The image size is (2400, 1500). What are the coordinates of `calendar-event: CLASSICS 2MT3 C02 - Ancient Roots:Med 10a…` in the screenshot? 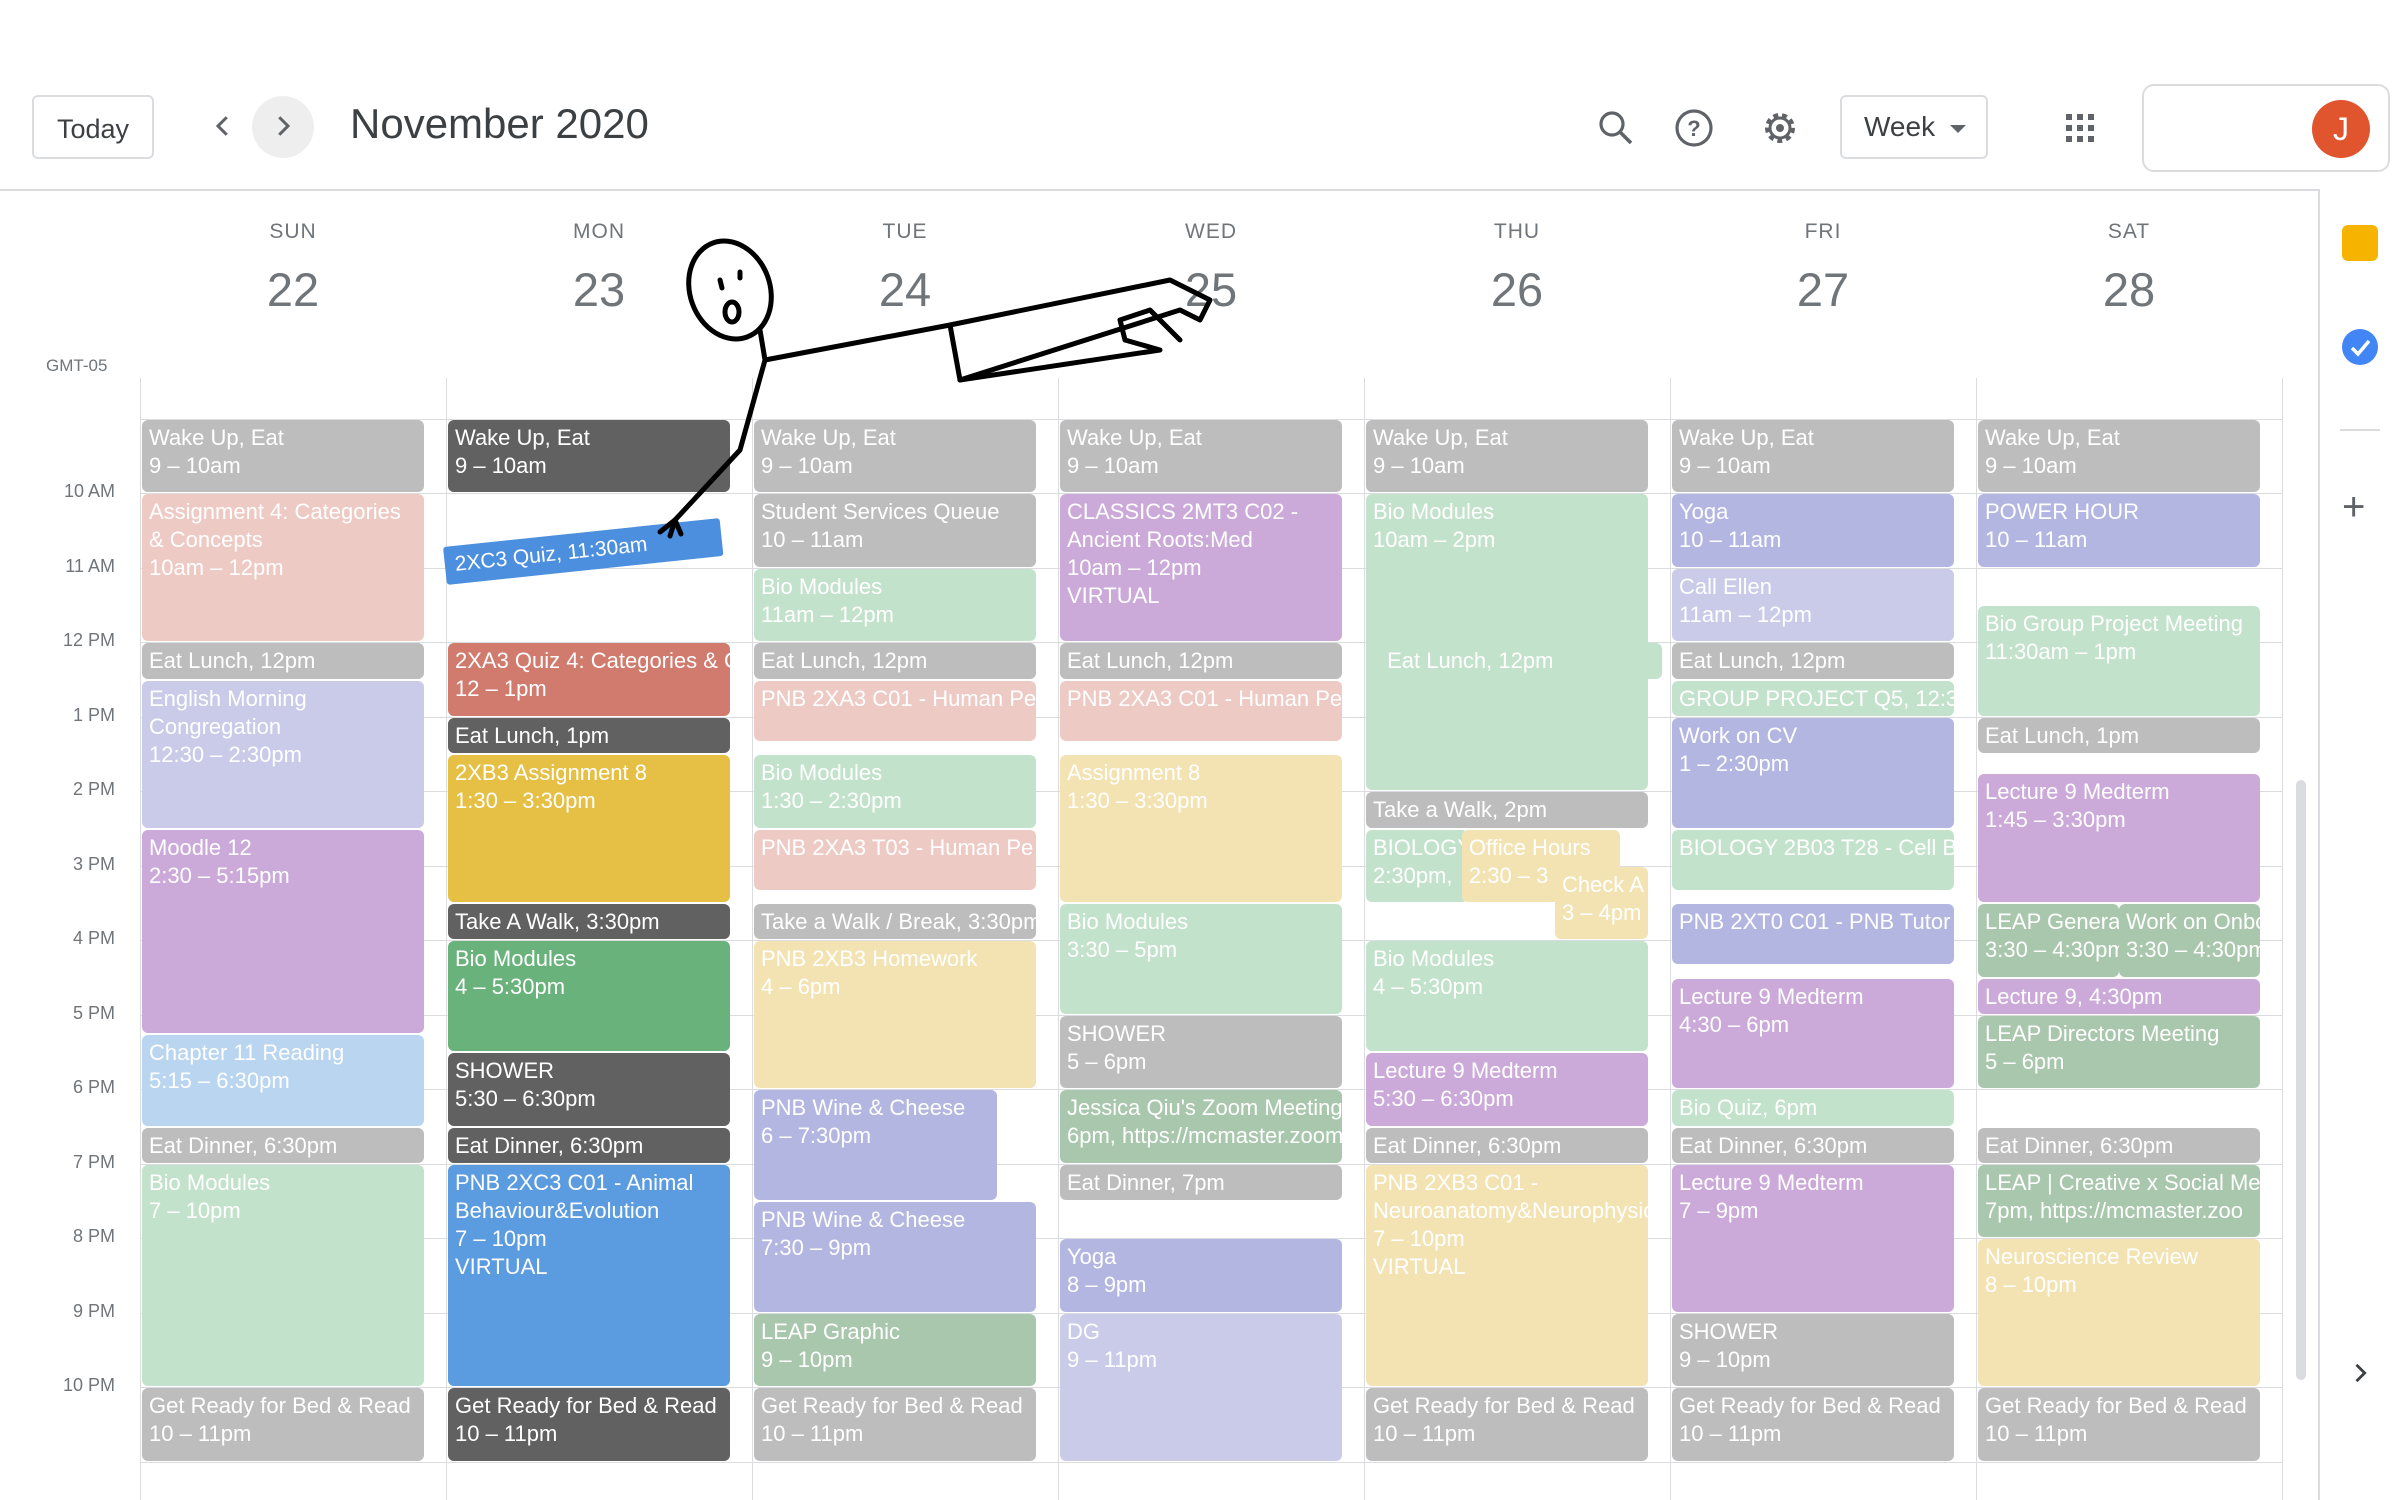 It's located at (1201, 568).